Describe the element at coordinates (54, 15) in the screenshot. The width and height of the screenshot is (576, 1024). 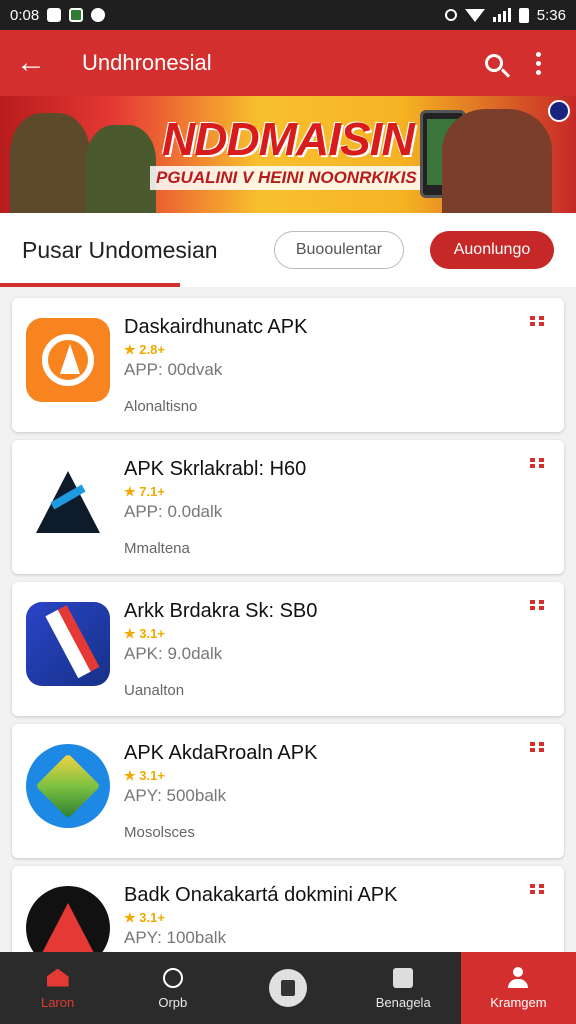
I see `notification-icon` at that location.